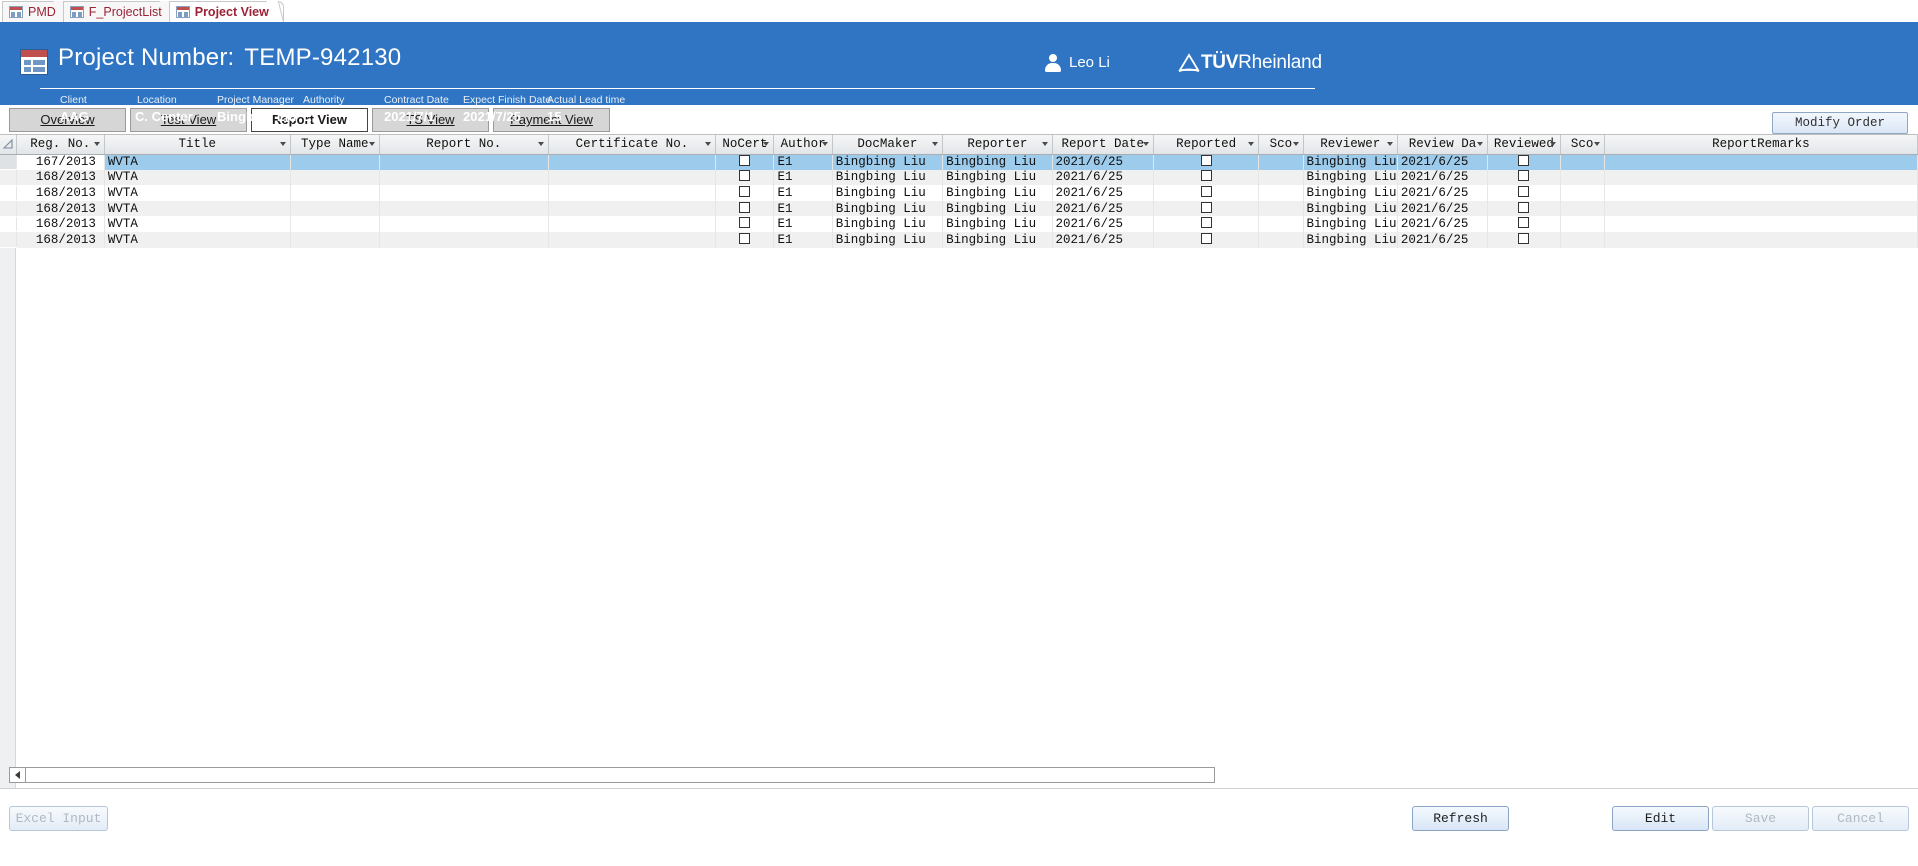 Image resolution: width=1918 pixels, height=866 pixels. Describe the element at coordinates (464, 145) in the screenshot. I see `column-header-report-no: Report No.` at that location.